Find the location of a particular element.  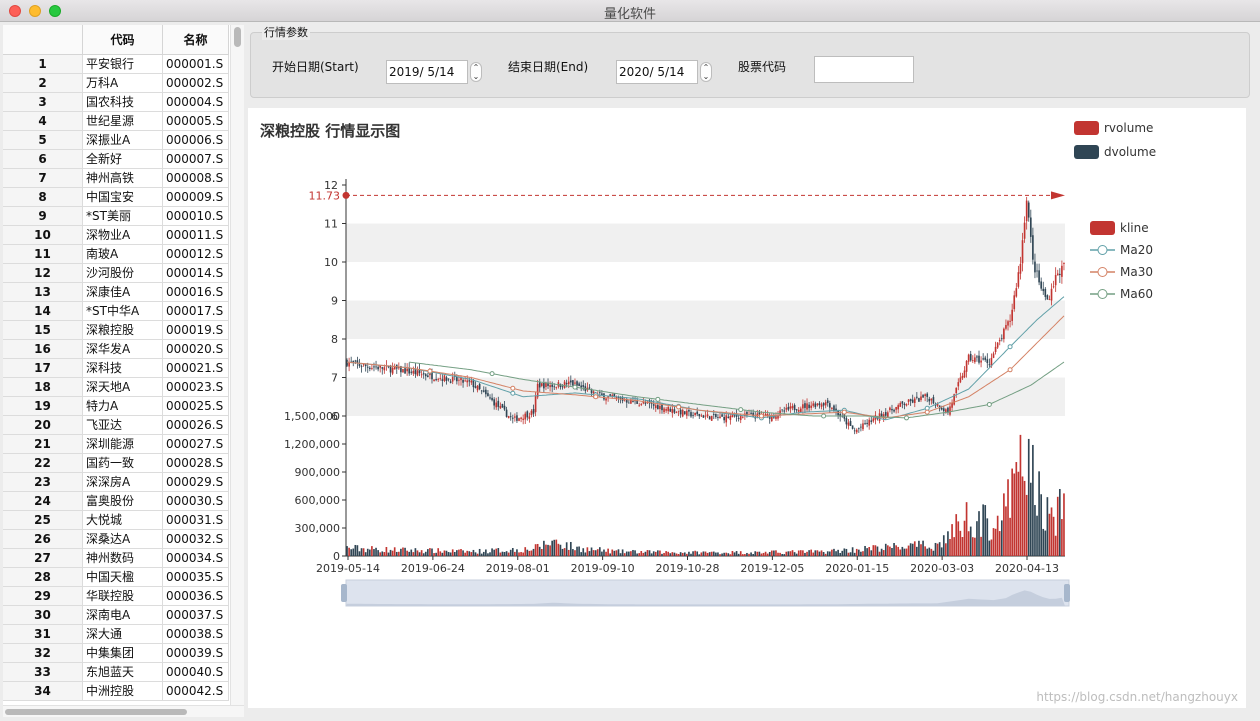

legend-symbol-Ma20 is located at coordinates (1102, 250).